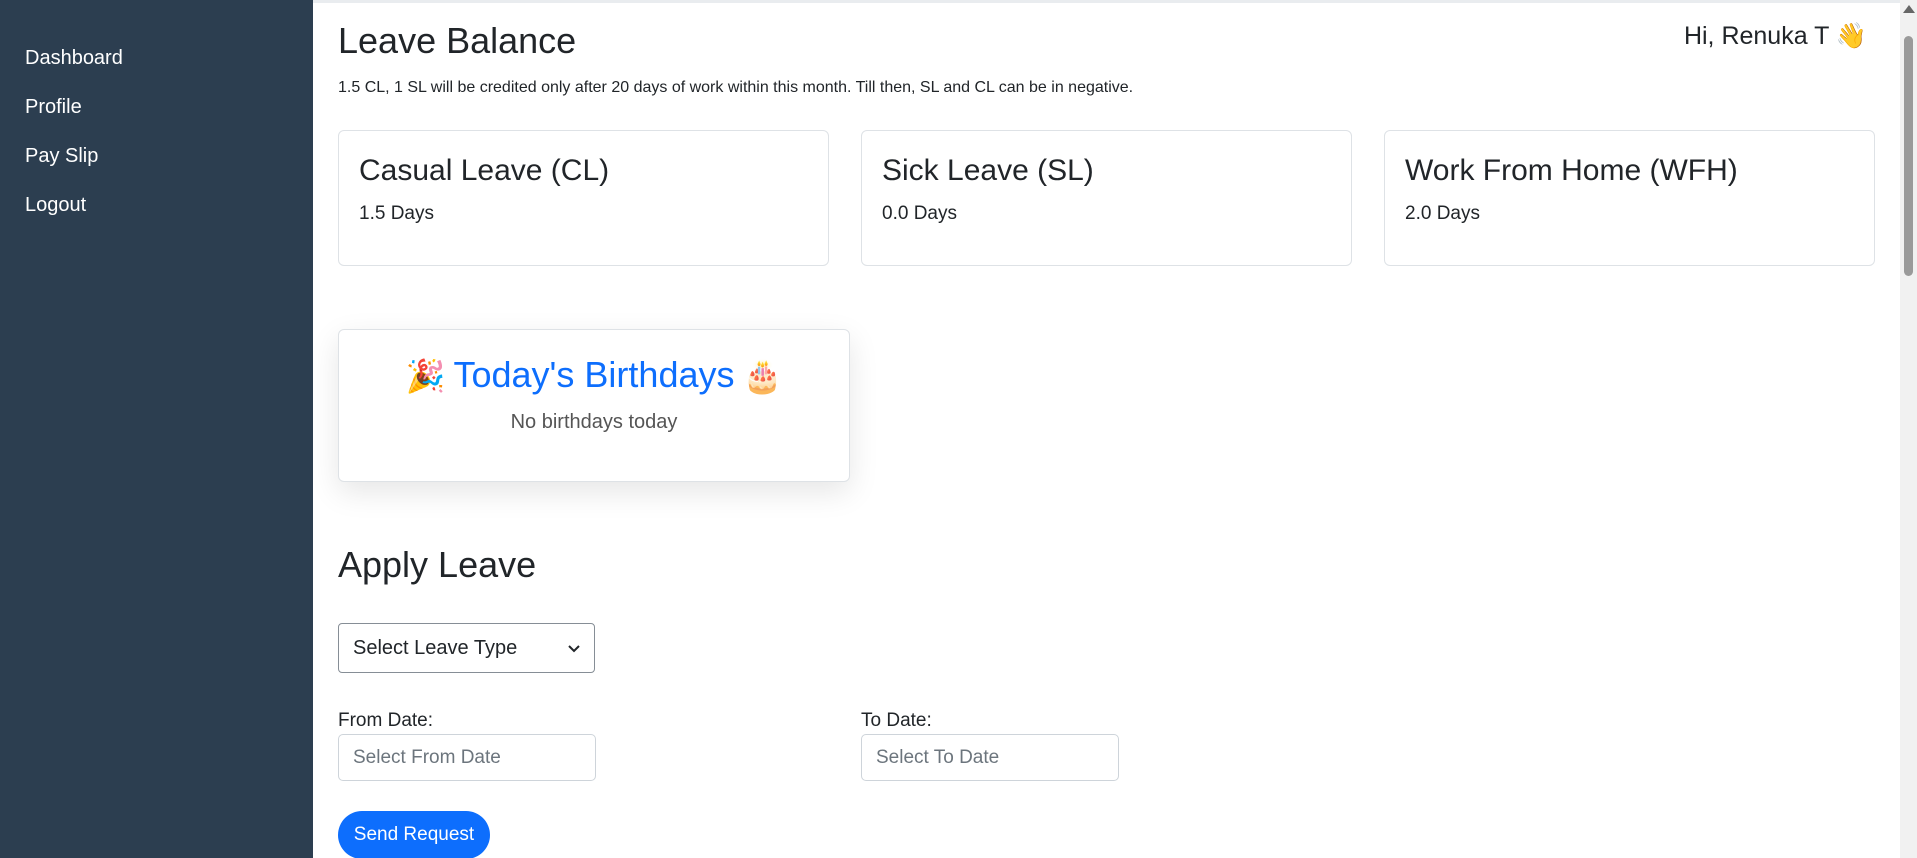 This screenshot has height=858, width=1917. Describe the element at coordinates (594, 405) in the screenshot. I see `birthdays-card: 🎉 Today's Birthdays 🎂 No birthdays today` at that location.